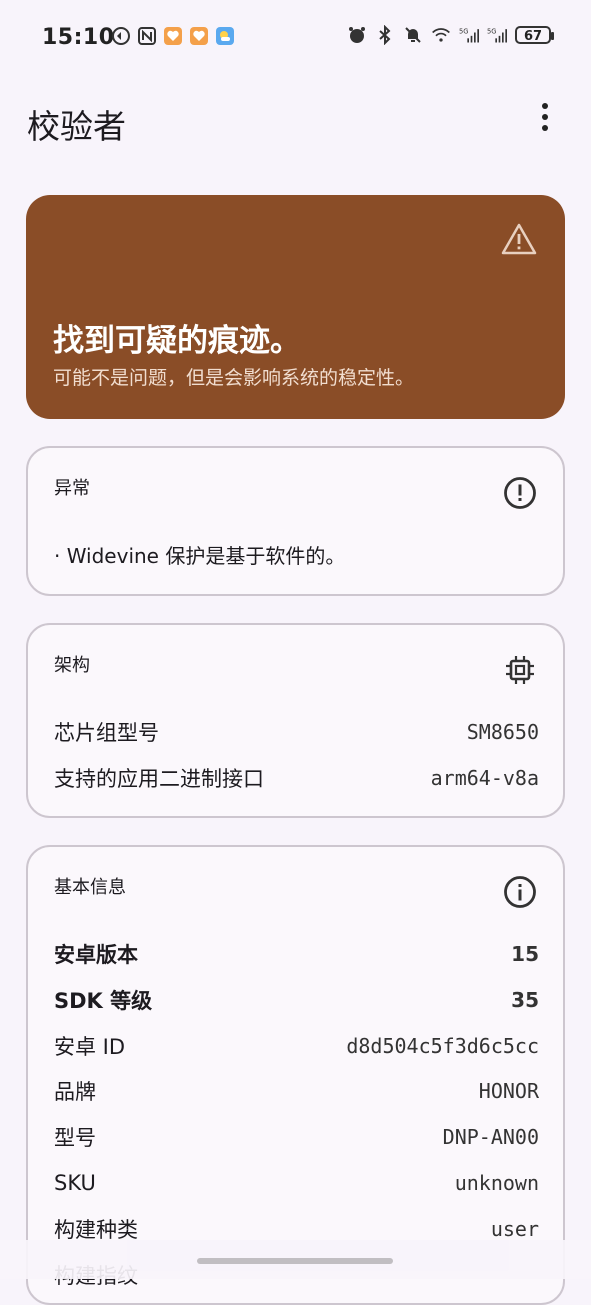 The image size is (591, 1305). Describe the element at coordinates (520, 892) in the screenshot. I see `info-icon` at that location.